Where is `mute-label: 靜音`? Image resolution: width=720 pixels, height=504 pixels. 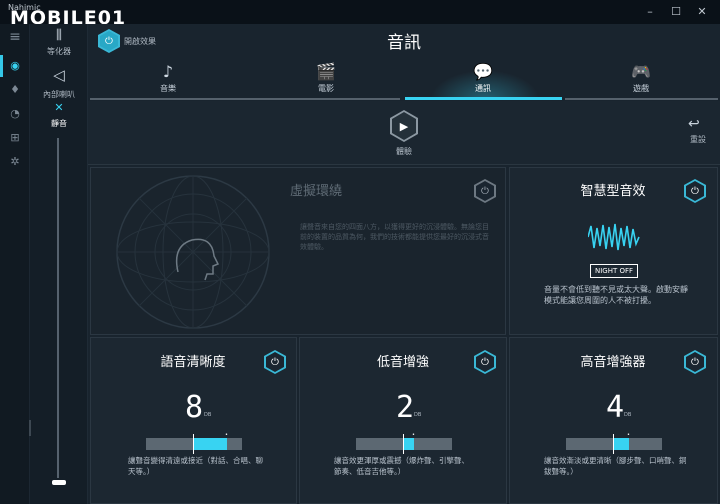
mute-label: 靜音 is located at coordinates (59, 123).